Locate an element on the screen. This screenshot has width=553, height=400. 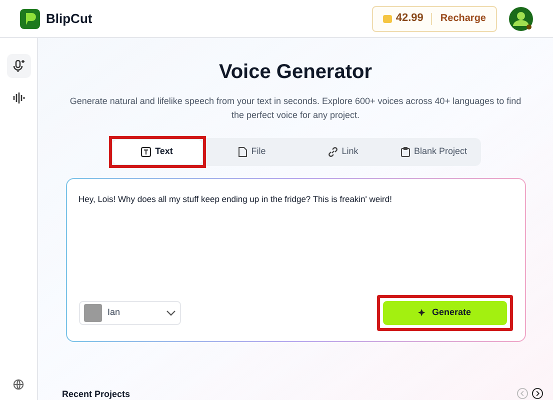
voice-selector: Ian is located at coordinates (129, 313).